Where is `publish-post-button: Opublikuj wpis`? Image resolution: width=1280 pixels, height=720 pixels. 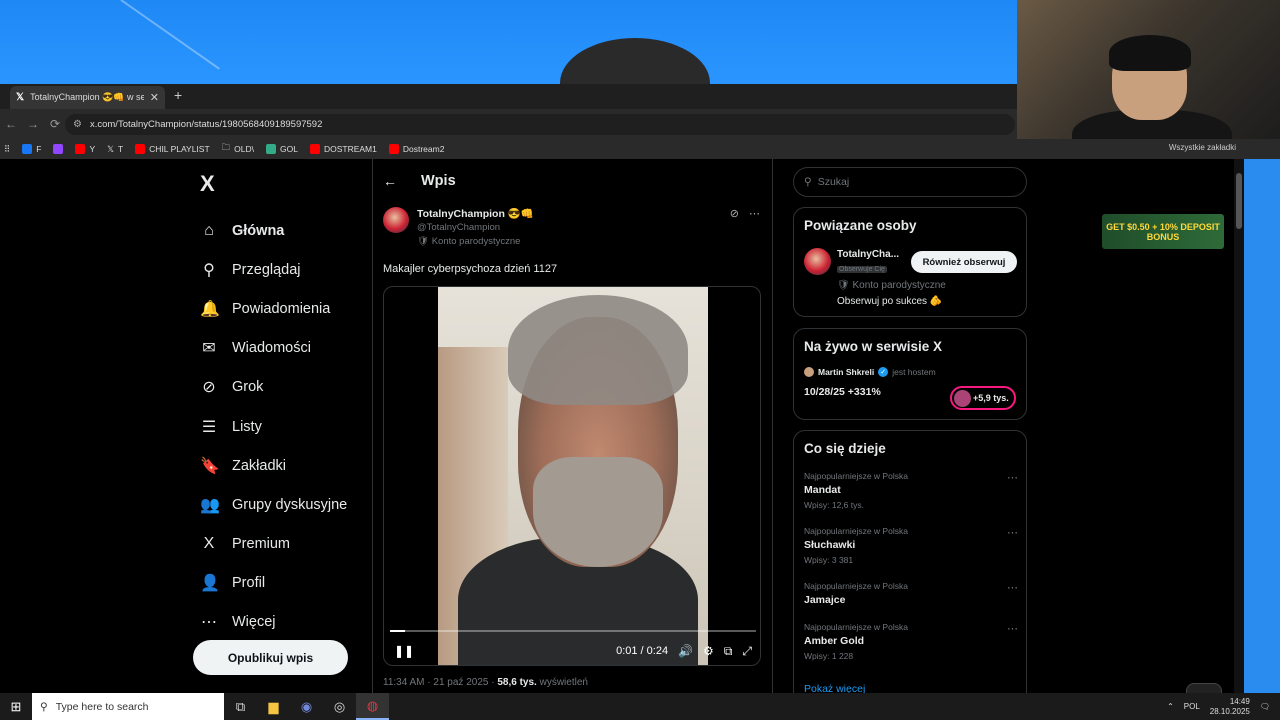
publish-post-button: Opublikuj wpis is located at coordinates (270, 657).